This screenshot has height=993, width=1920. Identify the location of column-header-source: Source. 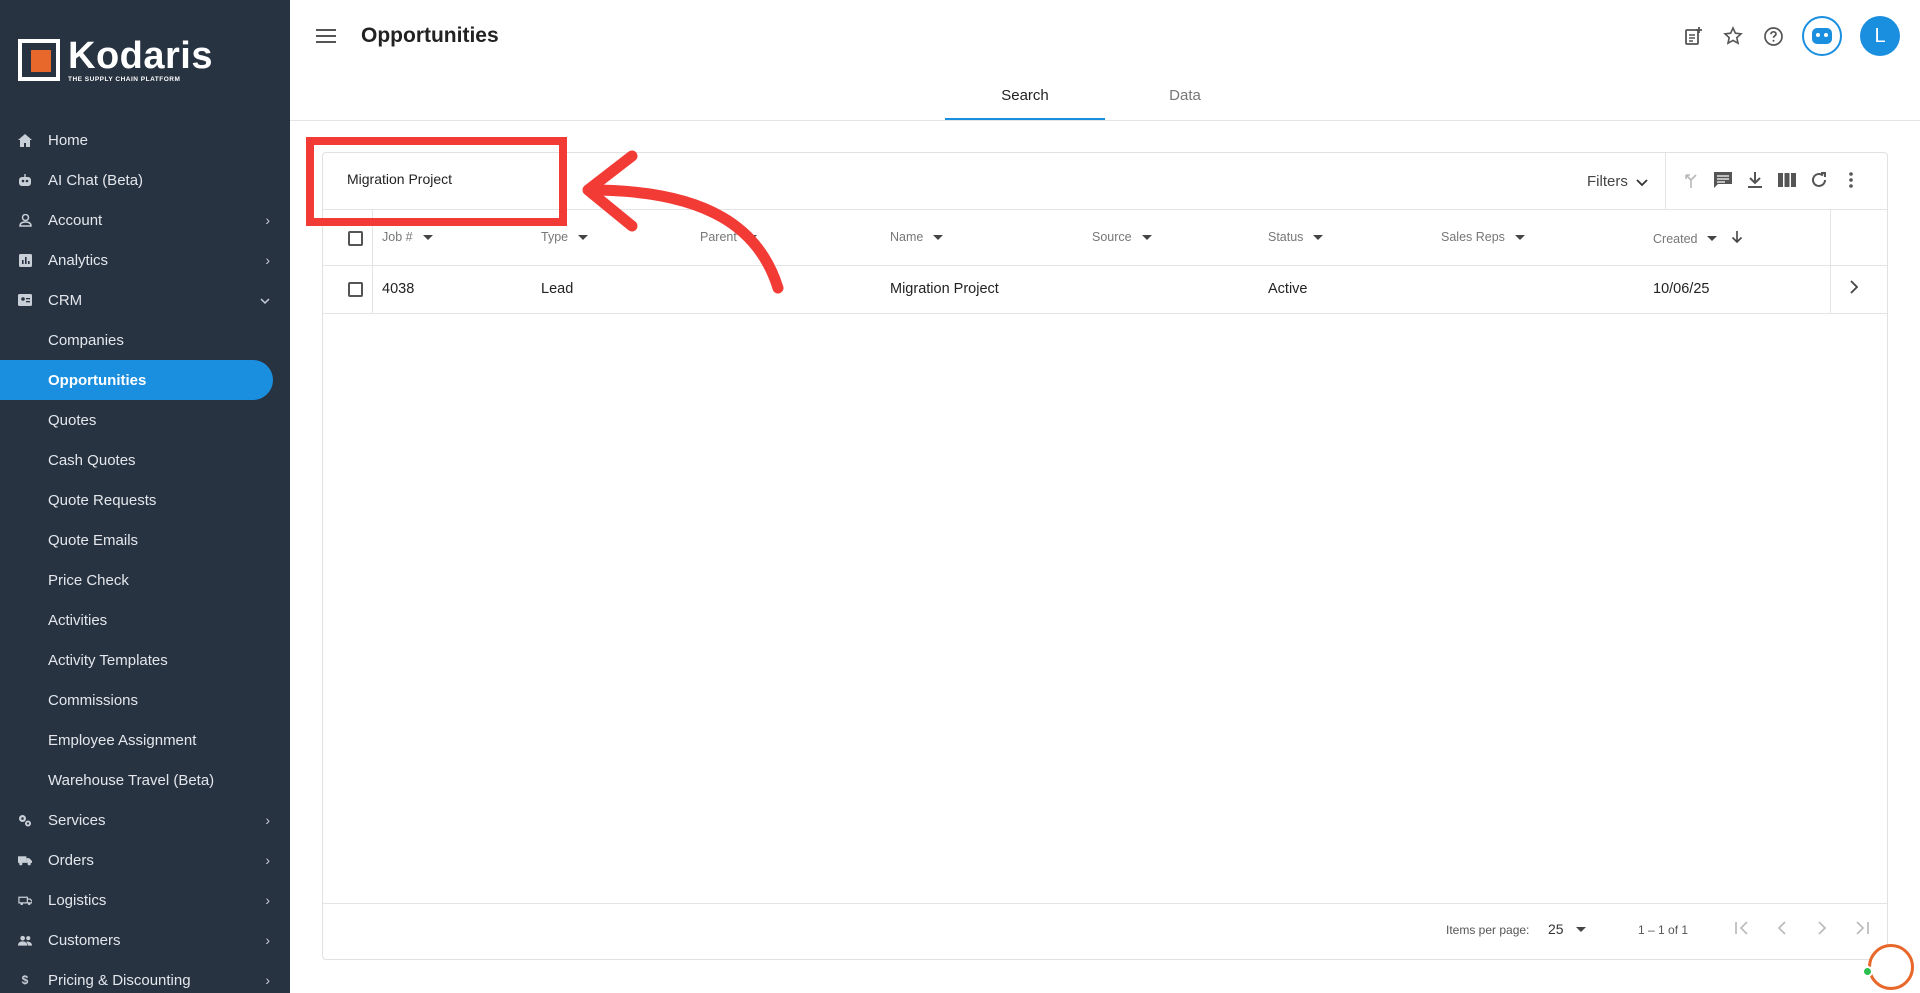
(1122, 237).